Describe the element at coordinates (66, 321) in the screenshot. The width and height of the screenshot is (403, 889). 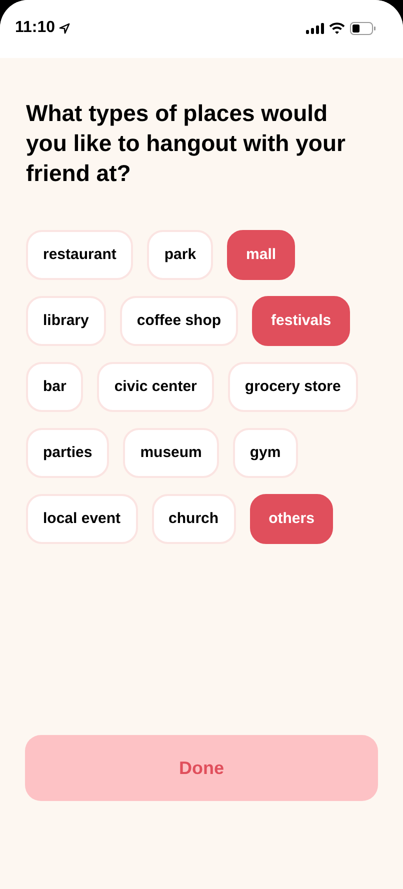
I see `place-chip: library` at that location.